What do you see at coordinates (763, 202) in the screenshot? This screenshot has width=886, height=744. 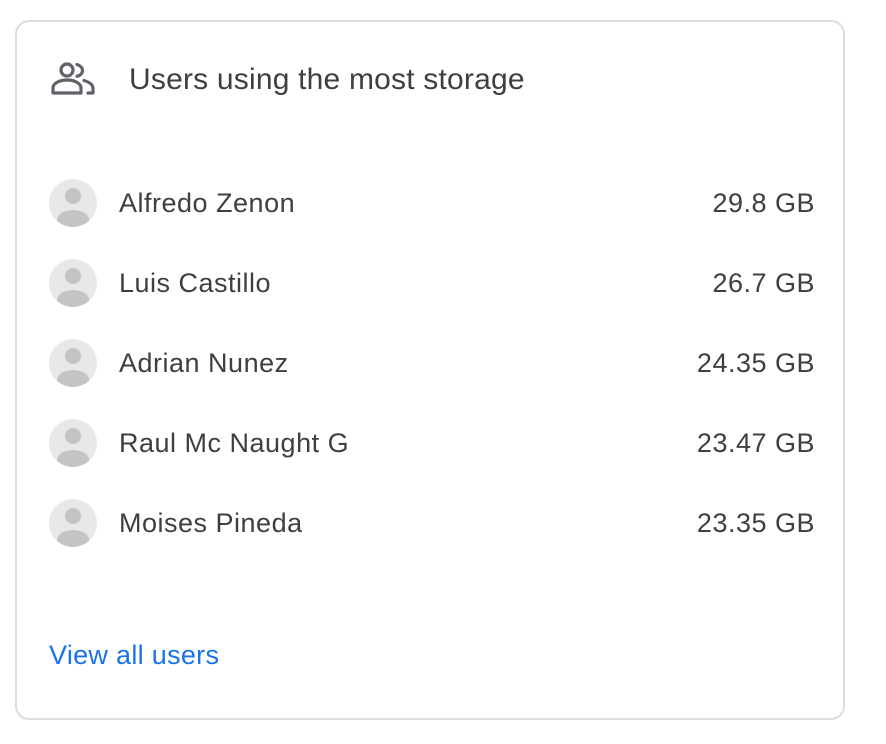 I see `user-storage-value: 29.8 GB` at bounding box center [763, 202].